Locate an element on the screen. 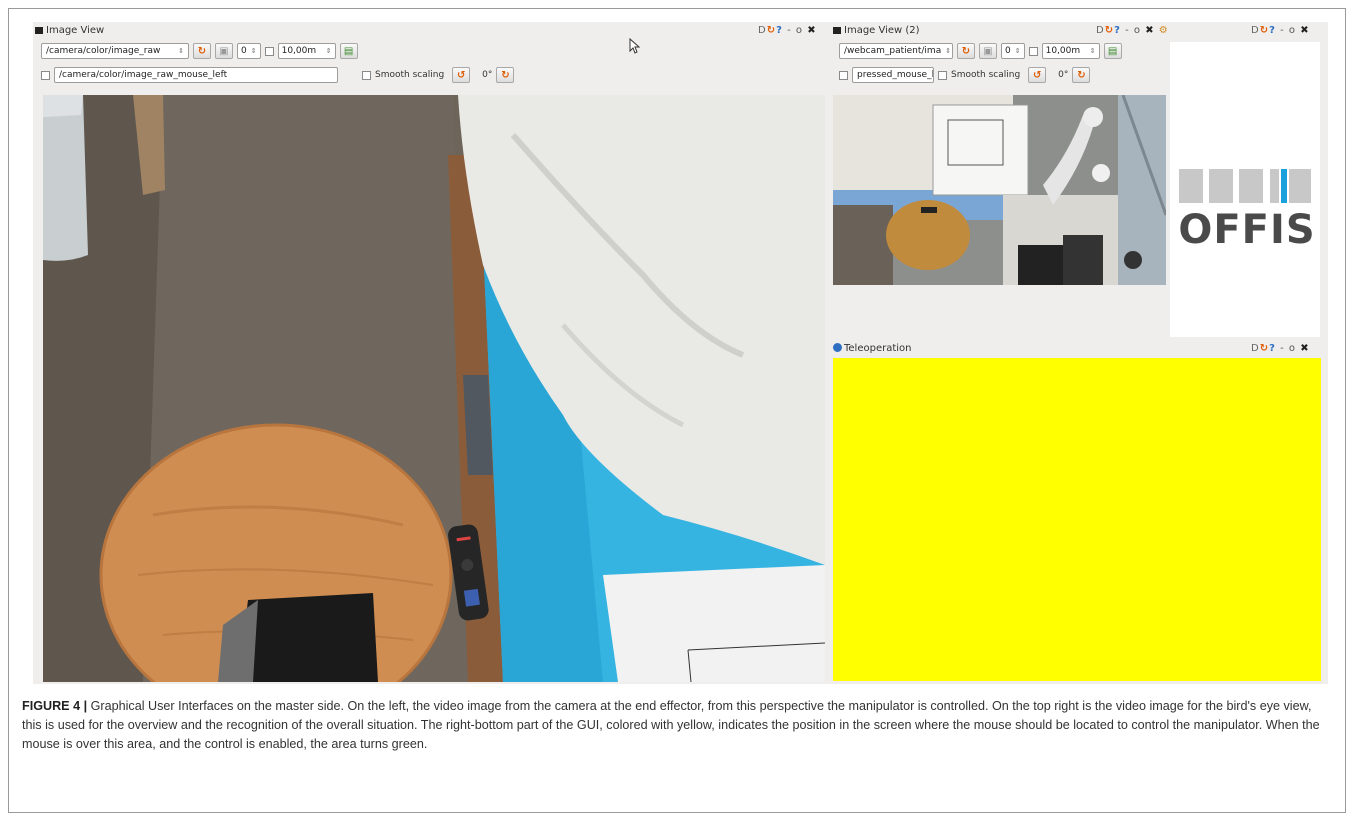  settings-icon: ⚙ is located at coordinates (1164, 30).